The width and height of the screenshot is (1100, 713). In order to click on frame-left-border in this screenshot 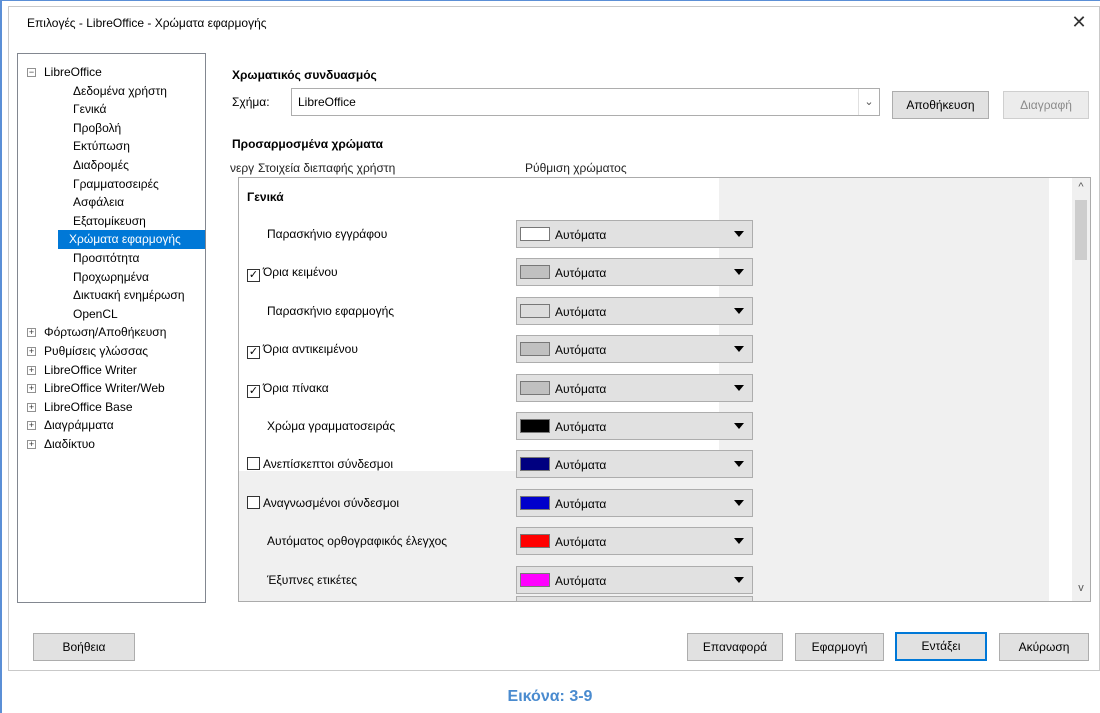, I will do `click(1, 356)`.